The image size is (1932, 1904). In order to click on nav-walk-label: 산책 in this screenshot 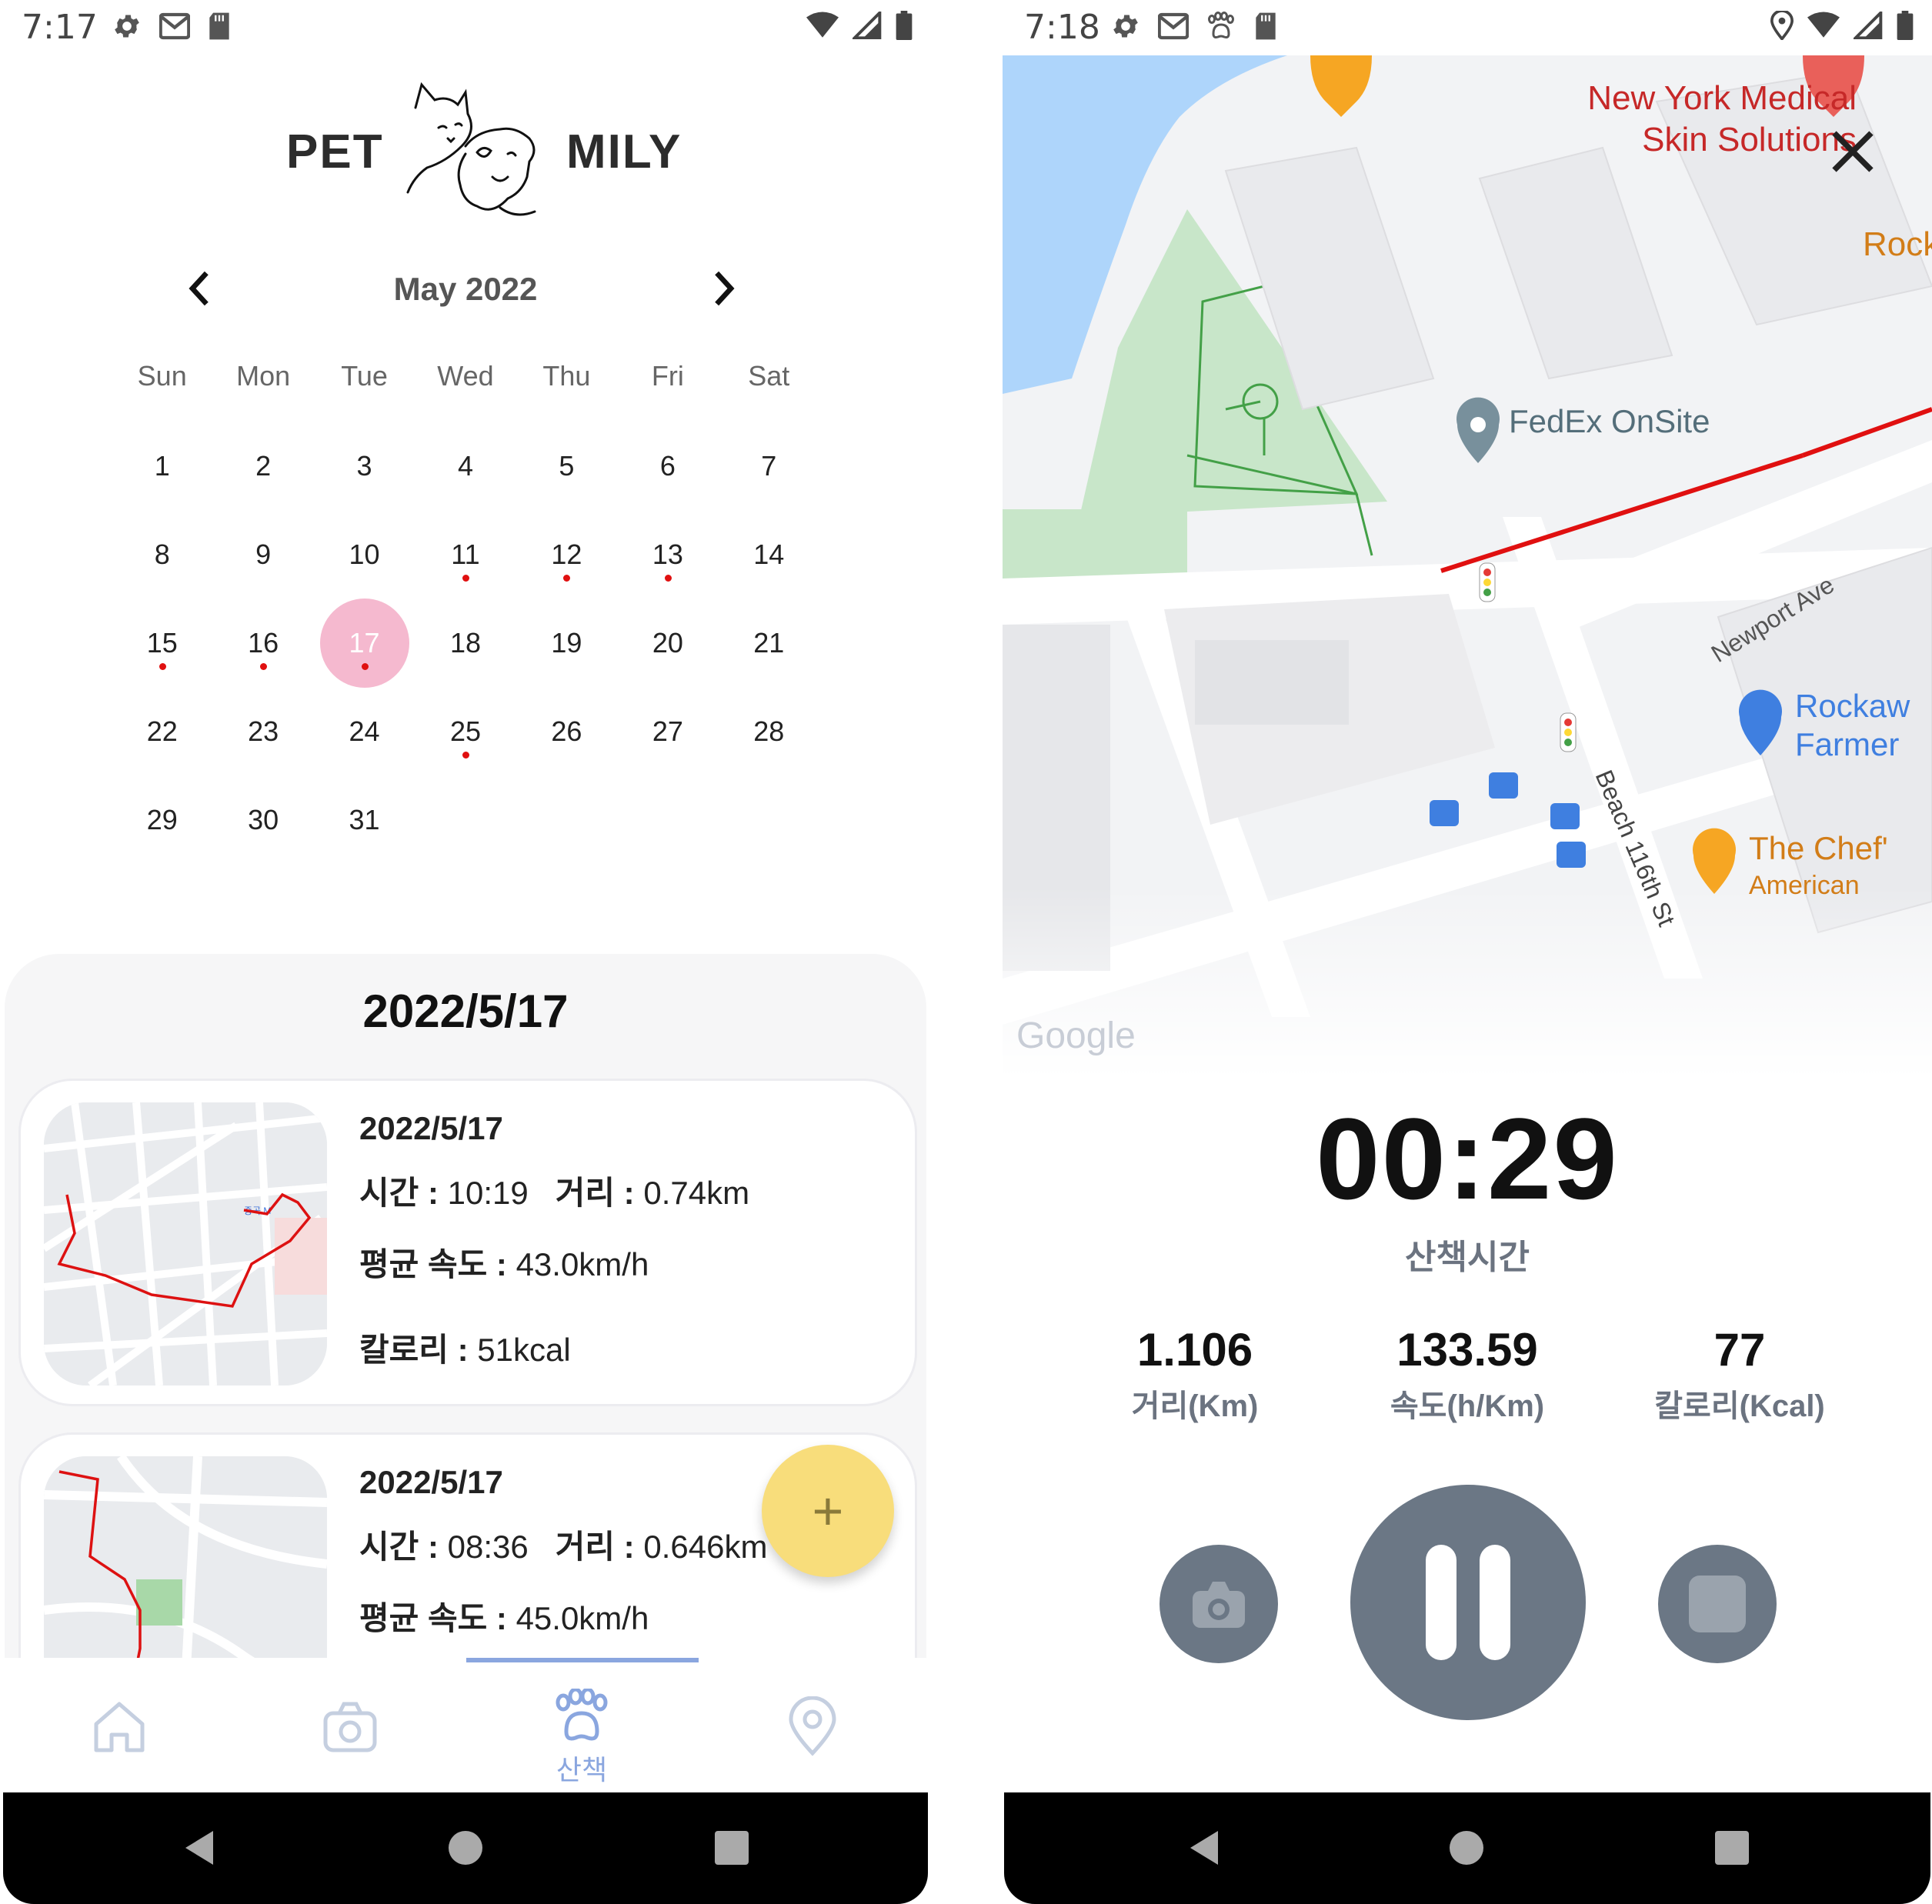, I will do `click(582, 1770)`.